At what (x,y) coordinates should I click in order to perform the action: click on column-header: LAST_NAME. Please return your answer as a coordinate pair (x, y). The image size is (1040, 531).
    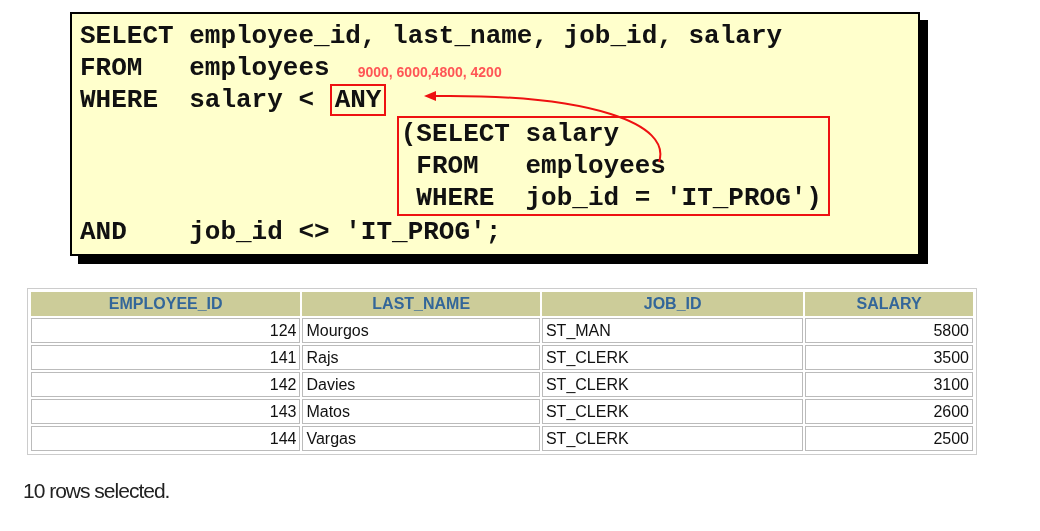
    Looking at the image, I should click on (421, 304).